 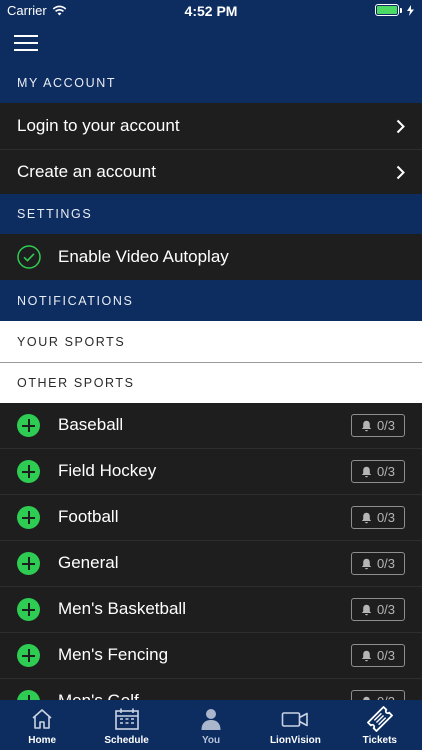 What do you see at coordinates (86, 171) in the screenshot?
I see `create-account-label: Create an account` at bounding box center [86, 171].